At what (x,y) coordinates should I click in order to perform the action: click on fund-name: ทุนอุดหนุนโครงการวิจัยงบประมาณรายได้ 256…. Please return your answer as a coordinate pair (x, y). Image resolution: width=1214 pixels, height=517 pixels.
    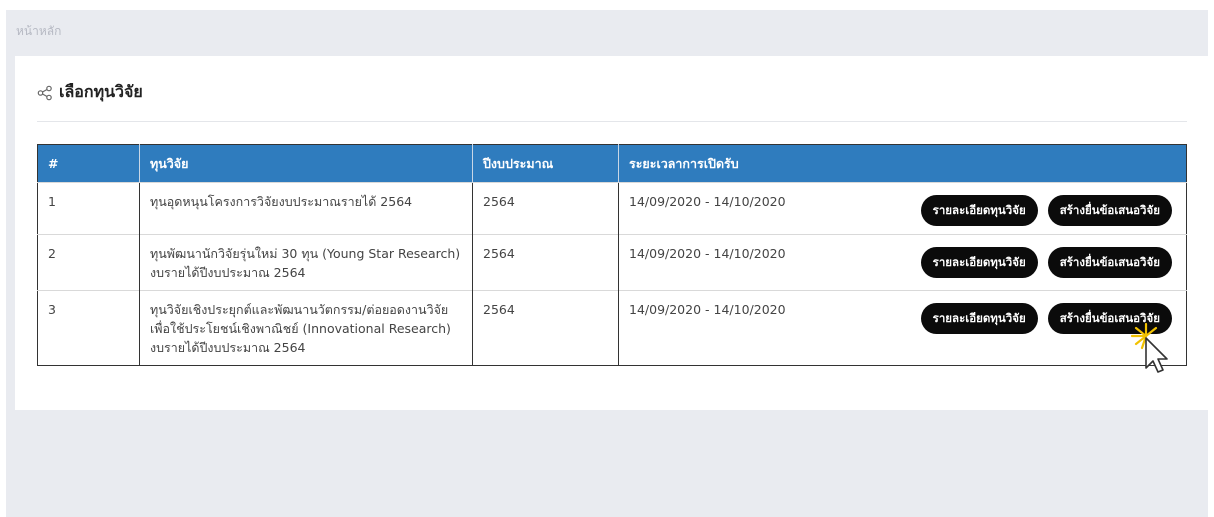
    Looking at the image, I should click on (306, 208).